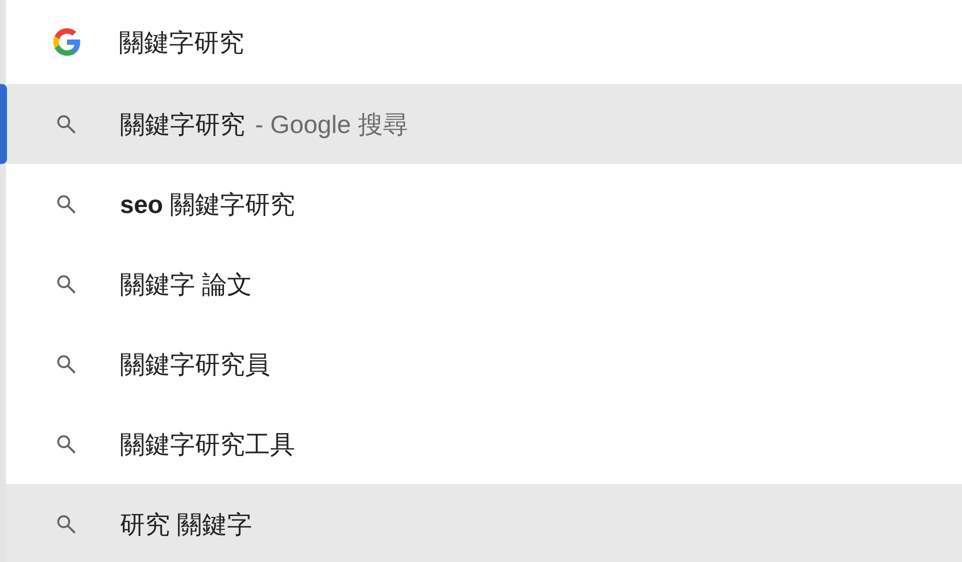 This screenshot has width=962, height=562. Describe the element at coordinates (207, 445) in the screenshot. I see `suggestion-text: 關鍵字研究工具` at that location.